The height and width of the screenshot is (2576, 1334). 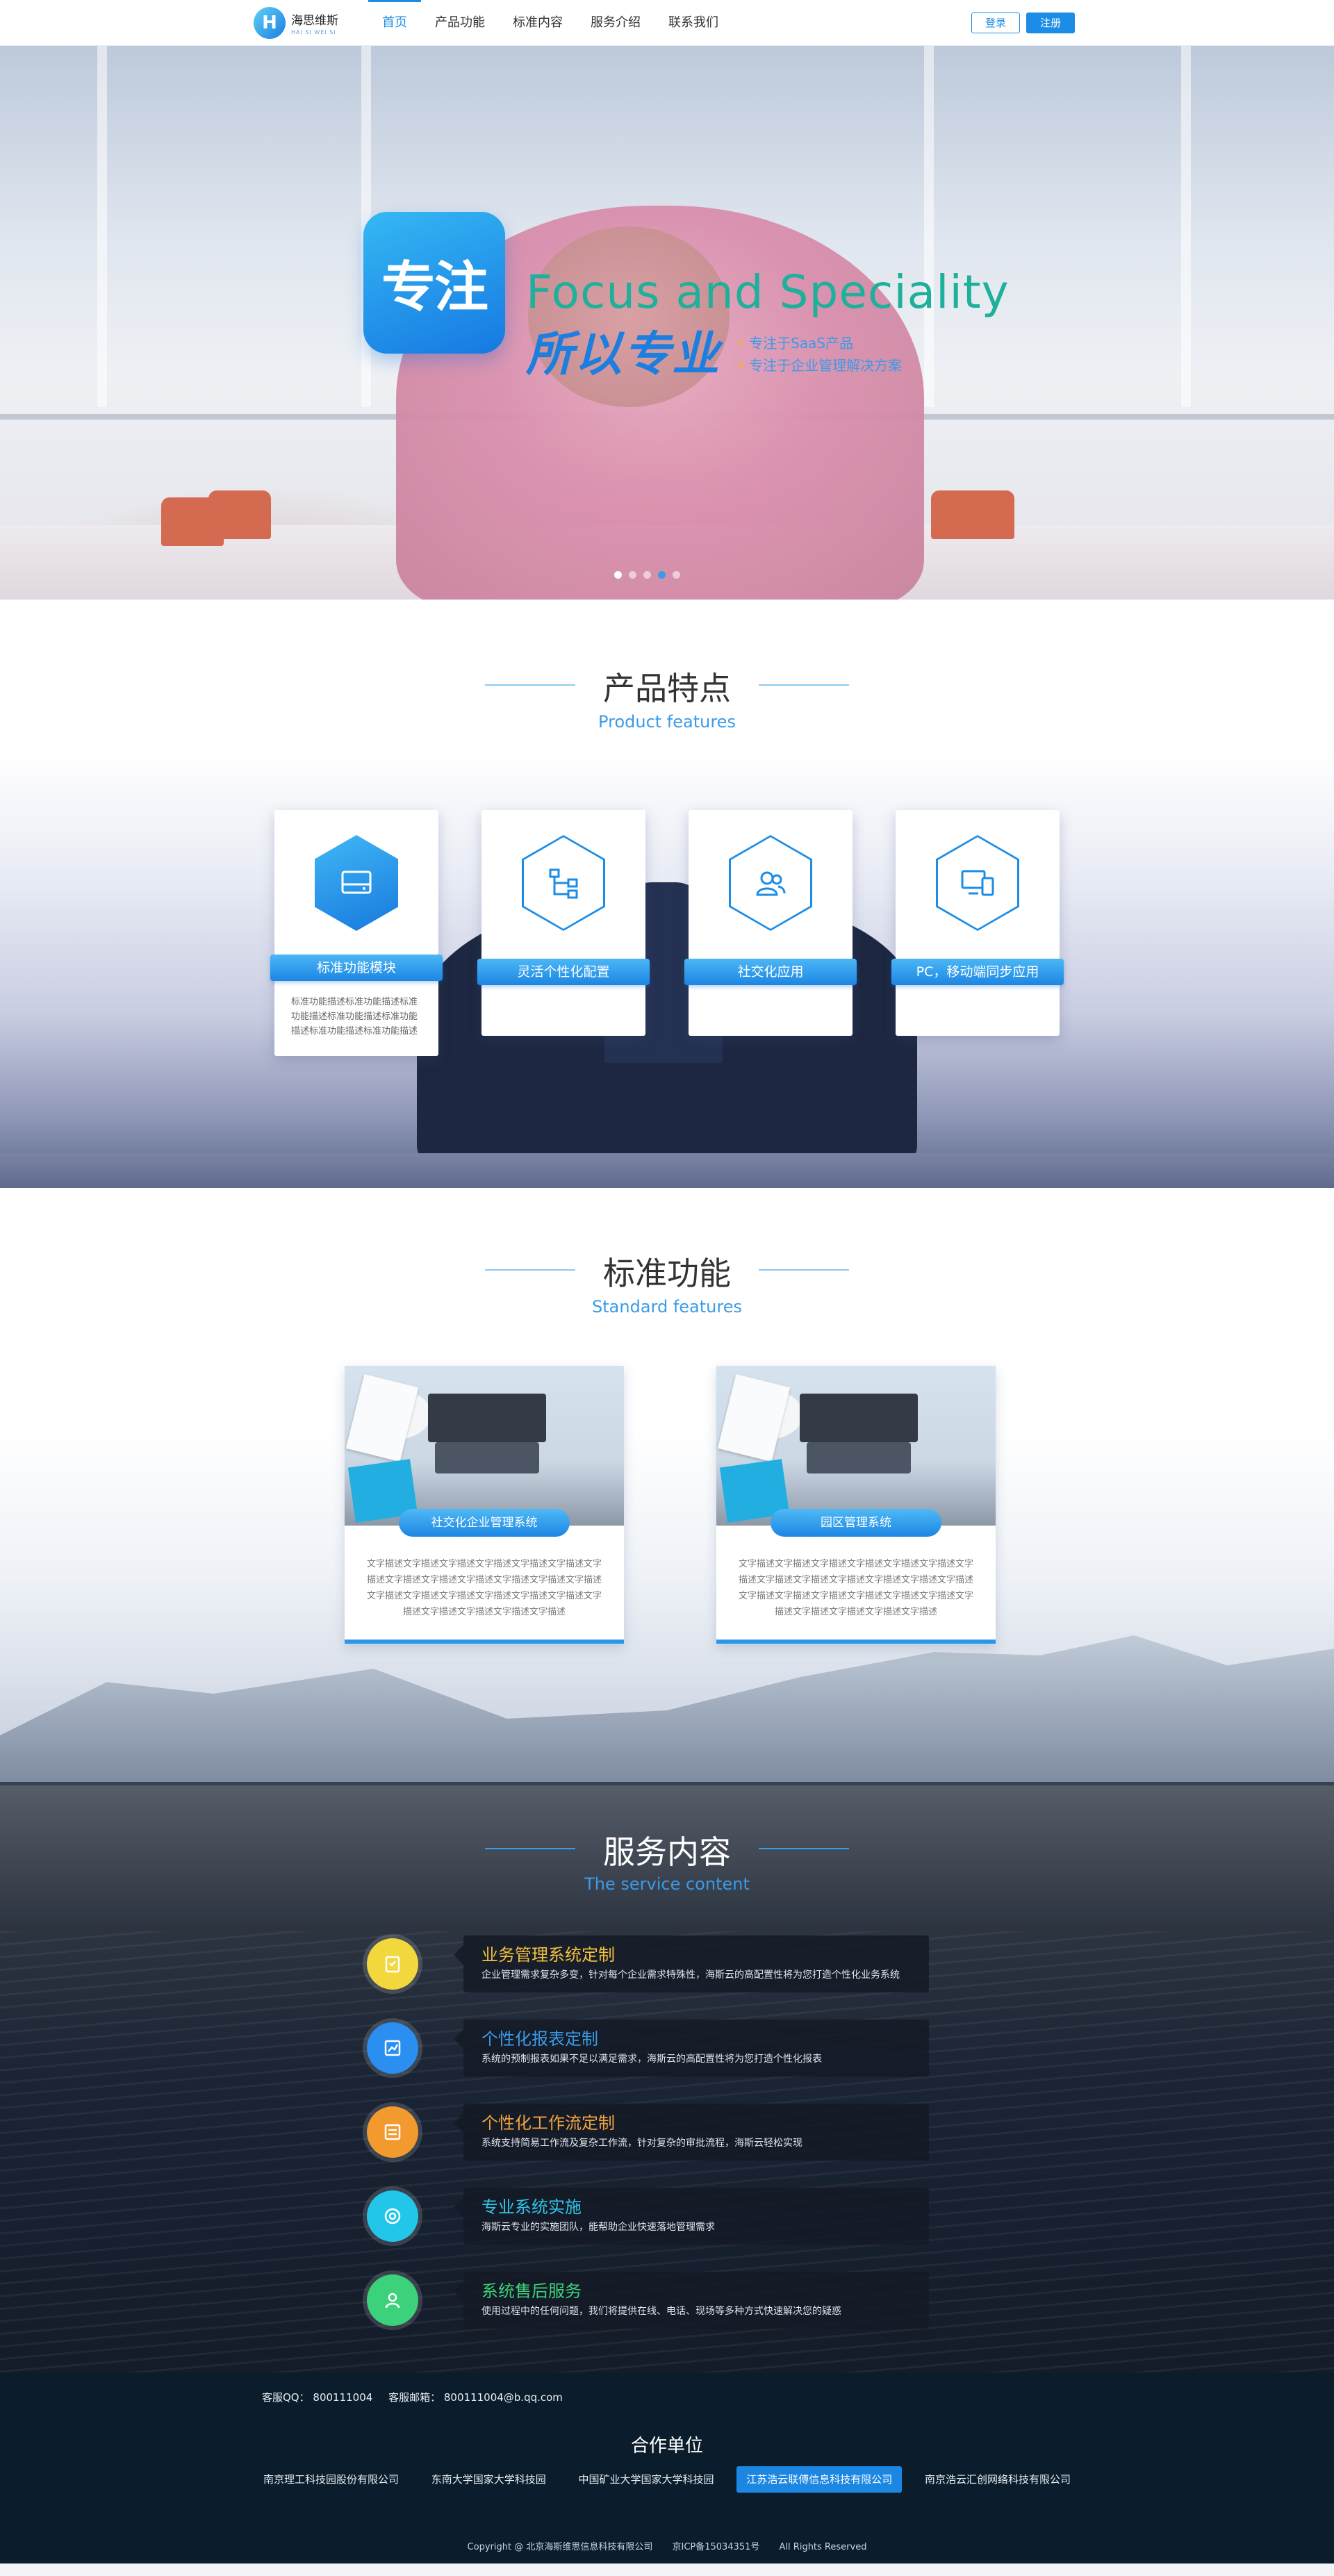 What do you see at coordinates (652, 2060) in the screenshot?
I see `service-description: 系统的预制报表如果不足以满足需求，海斯云的高配置性将为您打造个性化报表` at bounding box center [652, 2060].